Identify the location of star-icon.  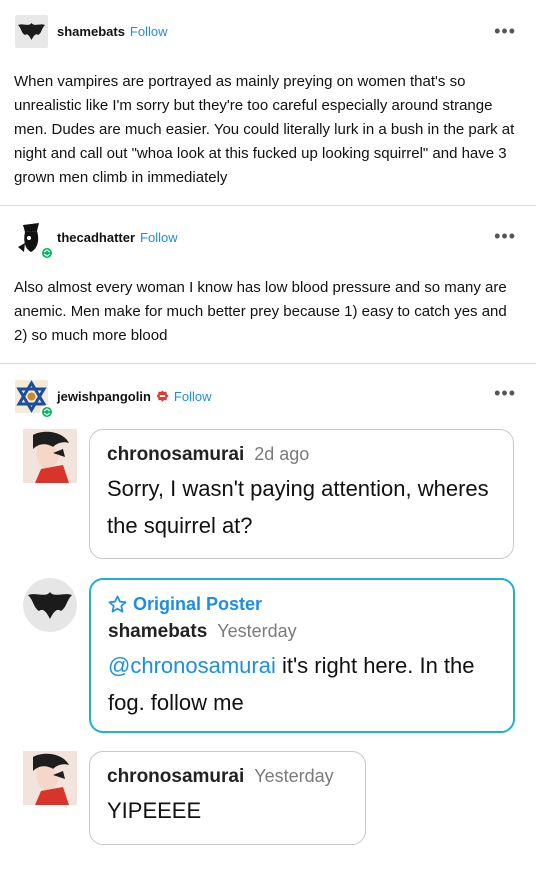
(117, 604).